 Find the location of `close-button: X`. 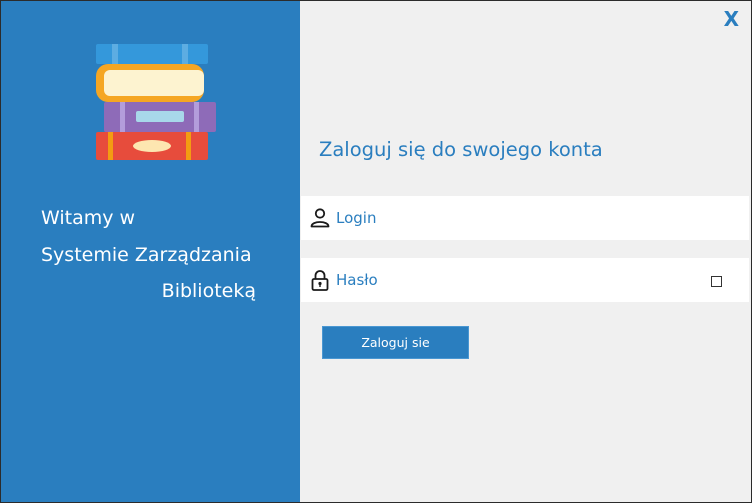

close-button: X is located at coordinates (731, 19).